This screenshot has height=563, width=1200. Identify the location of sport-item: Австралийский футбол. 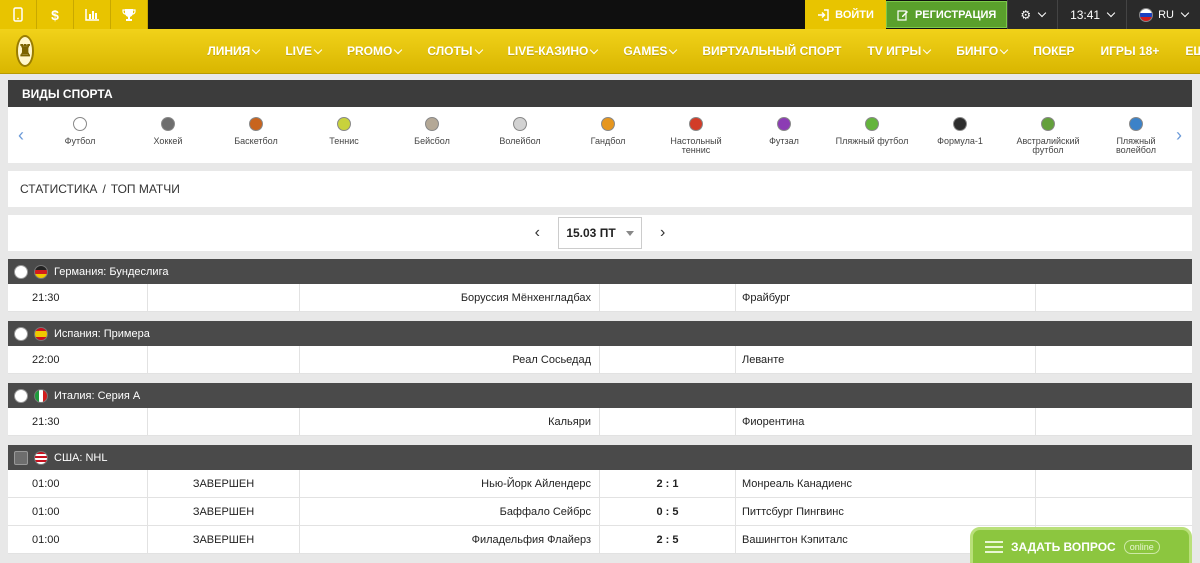
(1048, 136).